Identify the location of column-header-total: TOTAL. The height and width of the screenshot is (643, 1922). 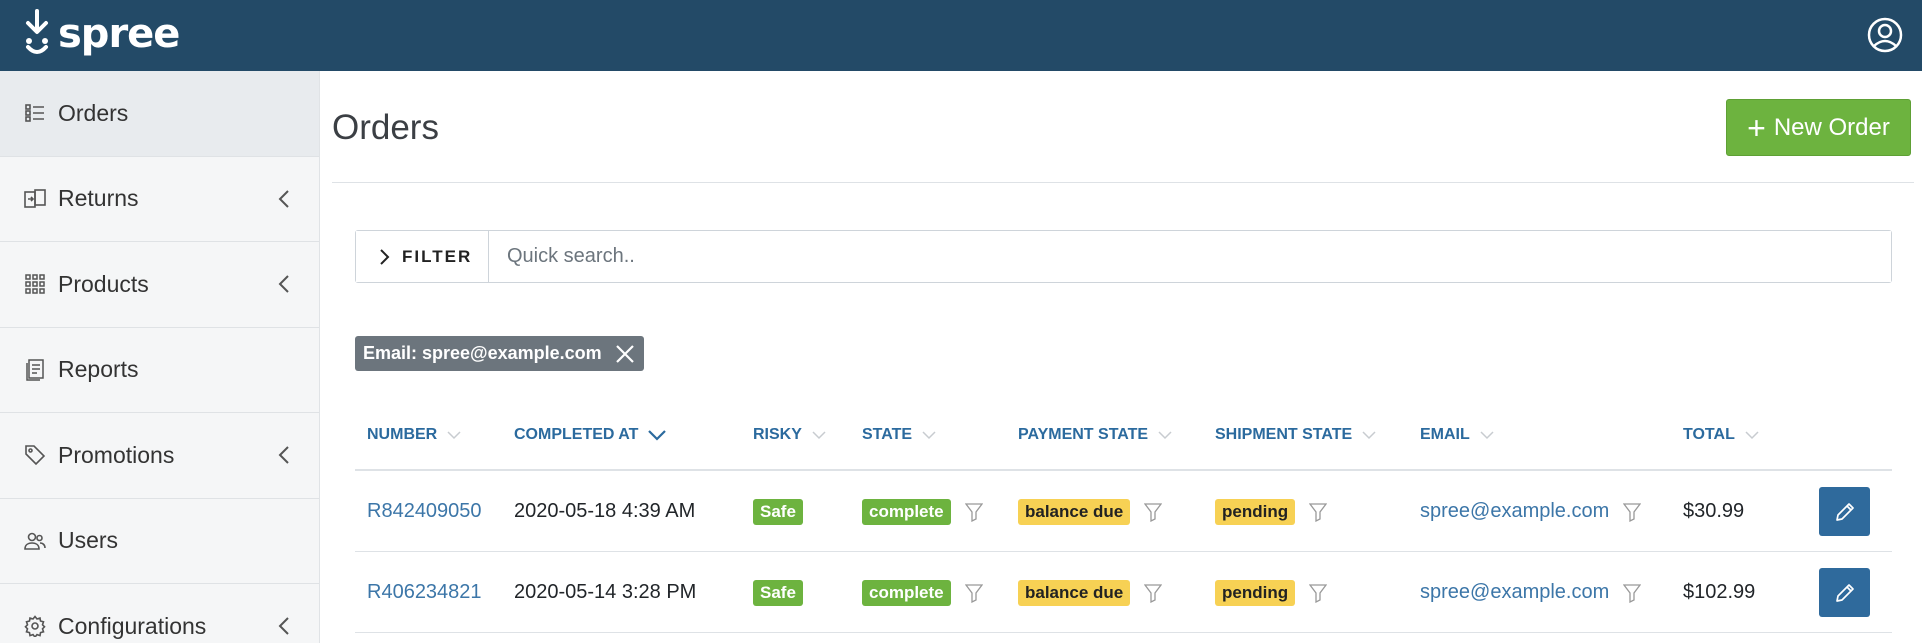
(1721, 435).